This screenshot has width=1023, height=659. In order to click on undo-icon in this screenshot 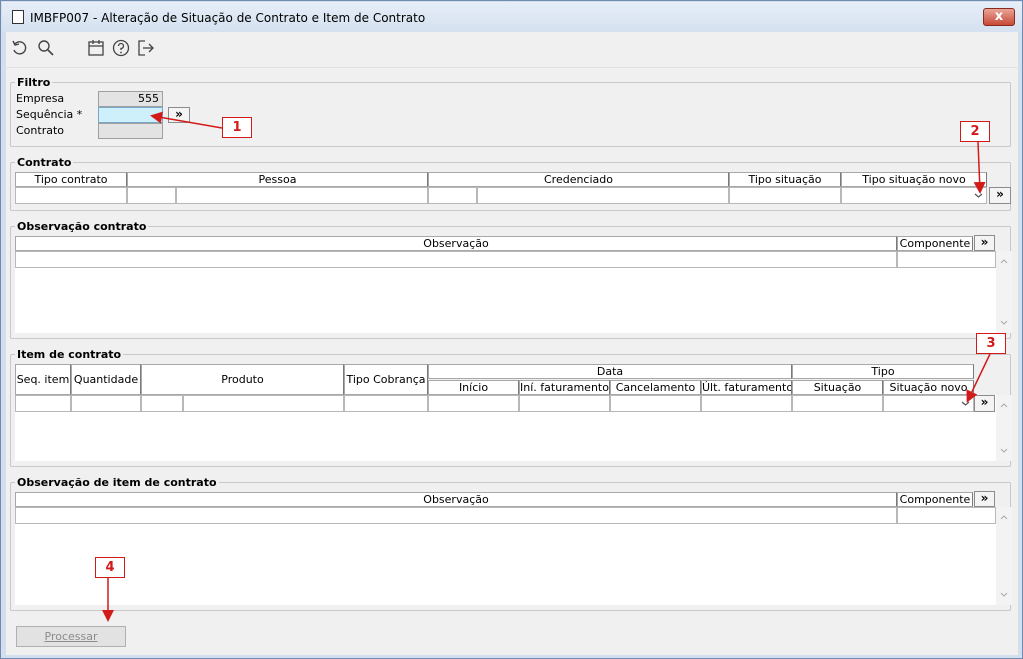, I will do `click(20, 48)`.